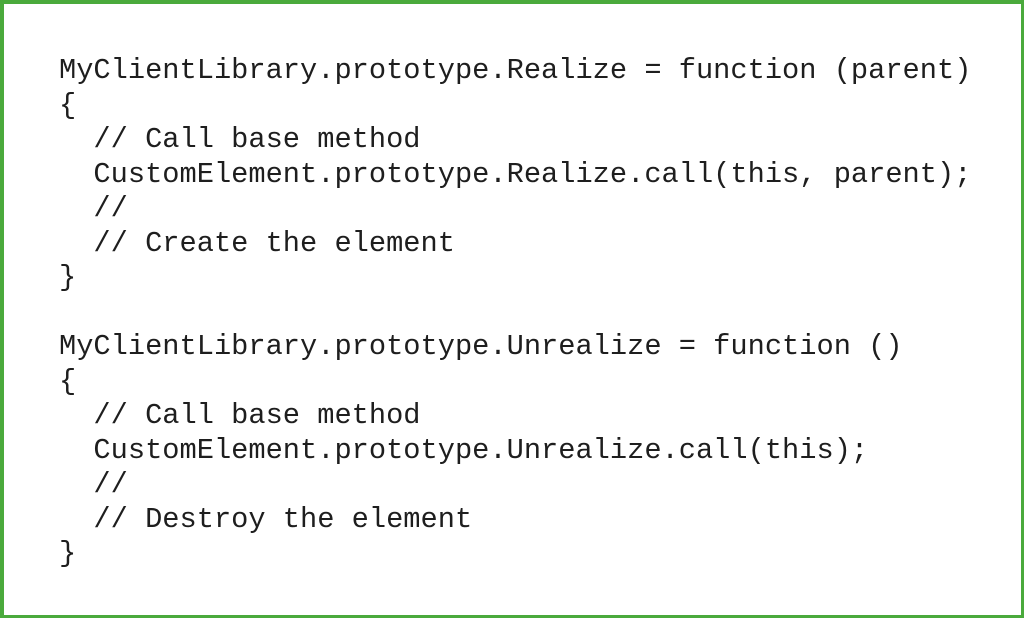  What do you see at coordinates (266, 519) in the screenshot?
I see `code-line-comment: // Destroy the element` at bounding box center [266, 519].